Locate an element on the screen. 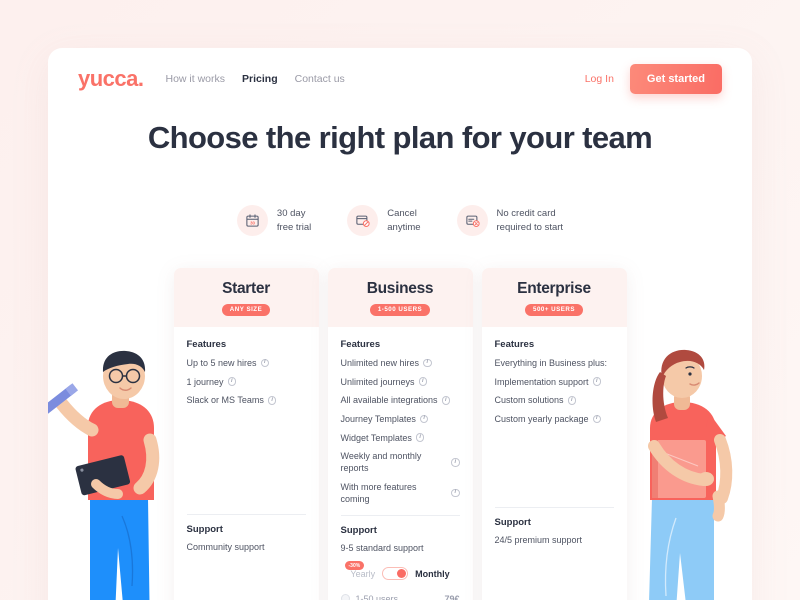 This screenshot has width=800, height=600. feature-item: 1 journey i is located at coordinates (246, 382).